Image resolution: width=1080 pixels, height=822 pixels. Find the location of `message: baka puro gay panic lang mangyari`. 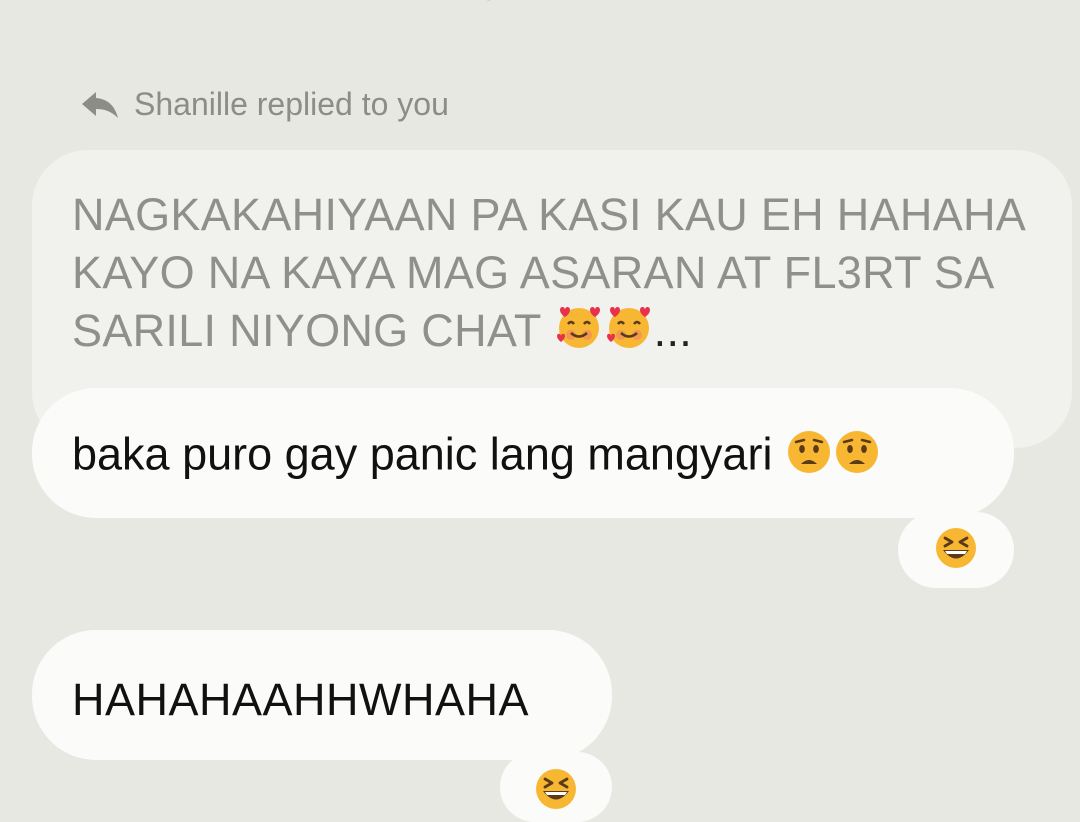

message: baka puro gay panic lang mangyari is located at coordinates (476, 457).